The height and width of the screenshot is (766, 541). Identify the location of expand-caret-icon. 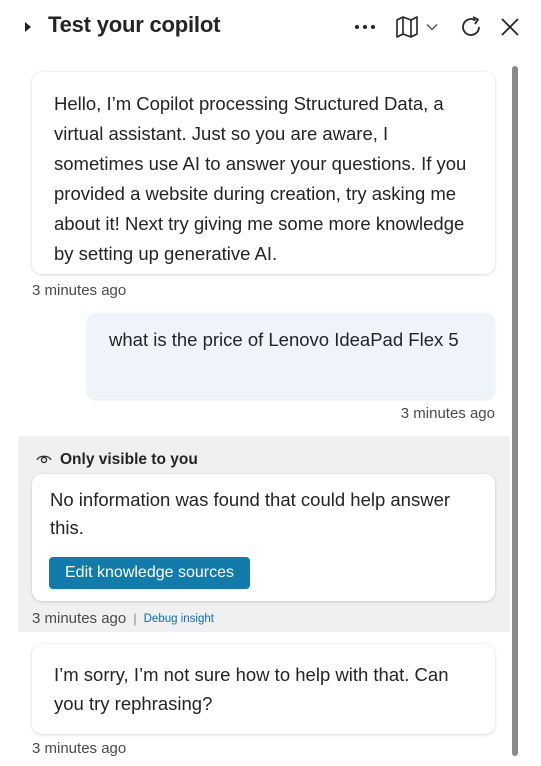
(28, 27).